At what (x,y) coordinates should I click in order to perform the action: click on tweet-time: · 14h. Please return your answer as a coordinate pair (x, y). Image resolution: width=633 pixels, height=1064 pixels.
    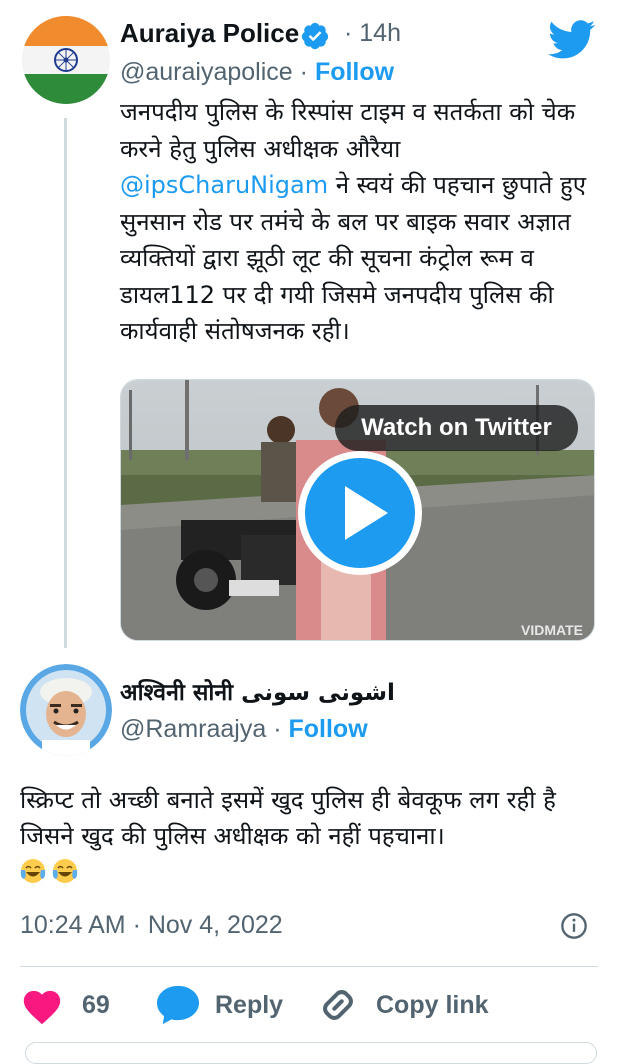
    Looking at the image, I should click on (372, 33).